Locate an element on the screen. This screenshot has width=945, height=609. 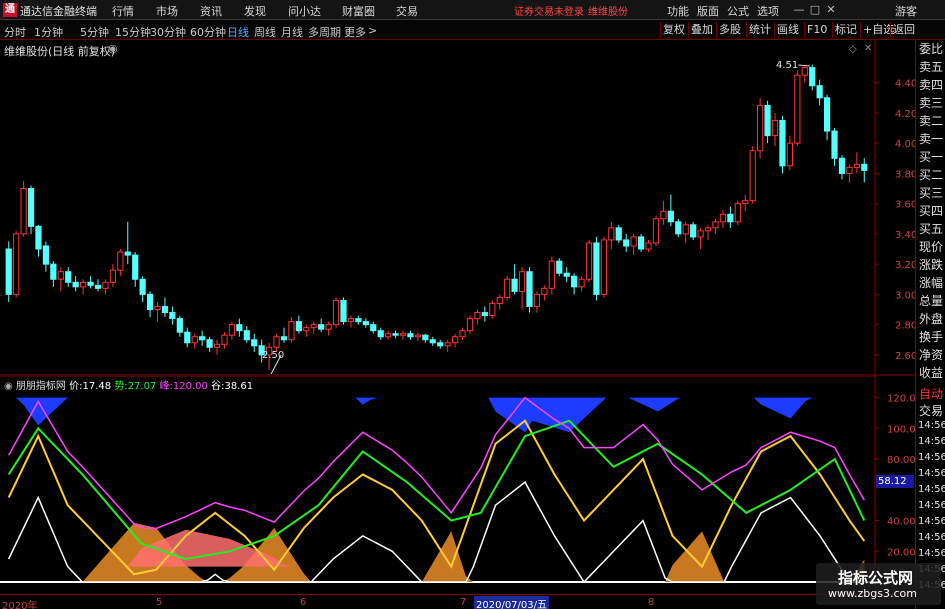
menu-trade: 交易 is located at coordinates (407, 11).